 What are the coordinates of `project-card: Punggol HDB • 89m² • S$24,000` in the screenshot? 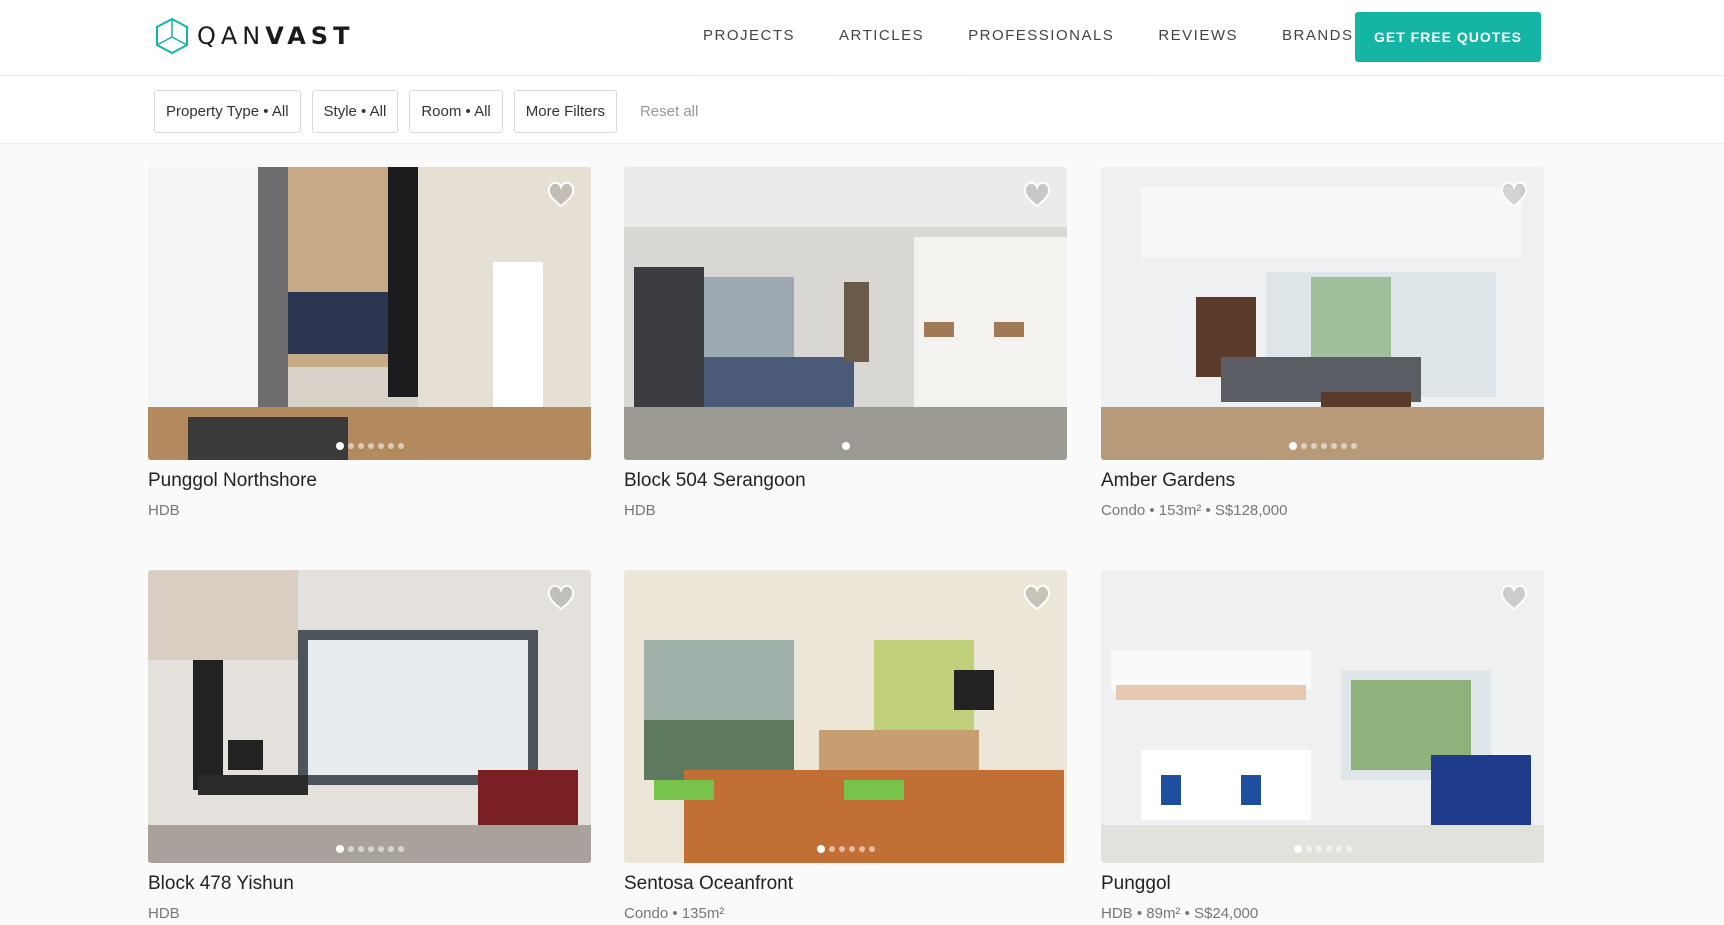 It's located at (1322, 746).